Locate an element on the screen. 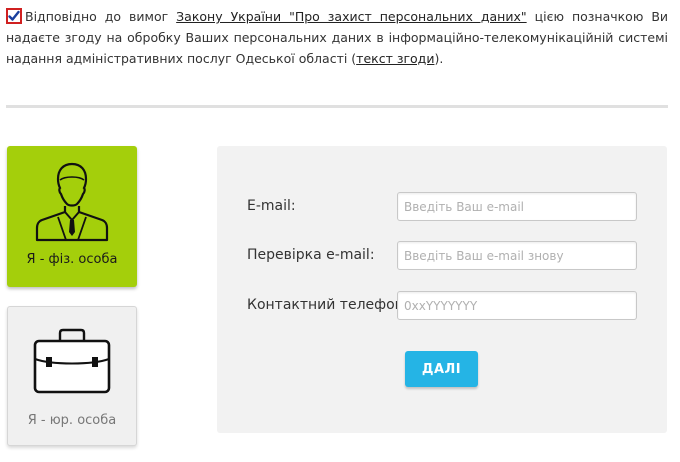 The image size is (680, 462). email-check-label: Перевірка e-mail: is located at coordinates (311, 255).